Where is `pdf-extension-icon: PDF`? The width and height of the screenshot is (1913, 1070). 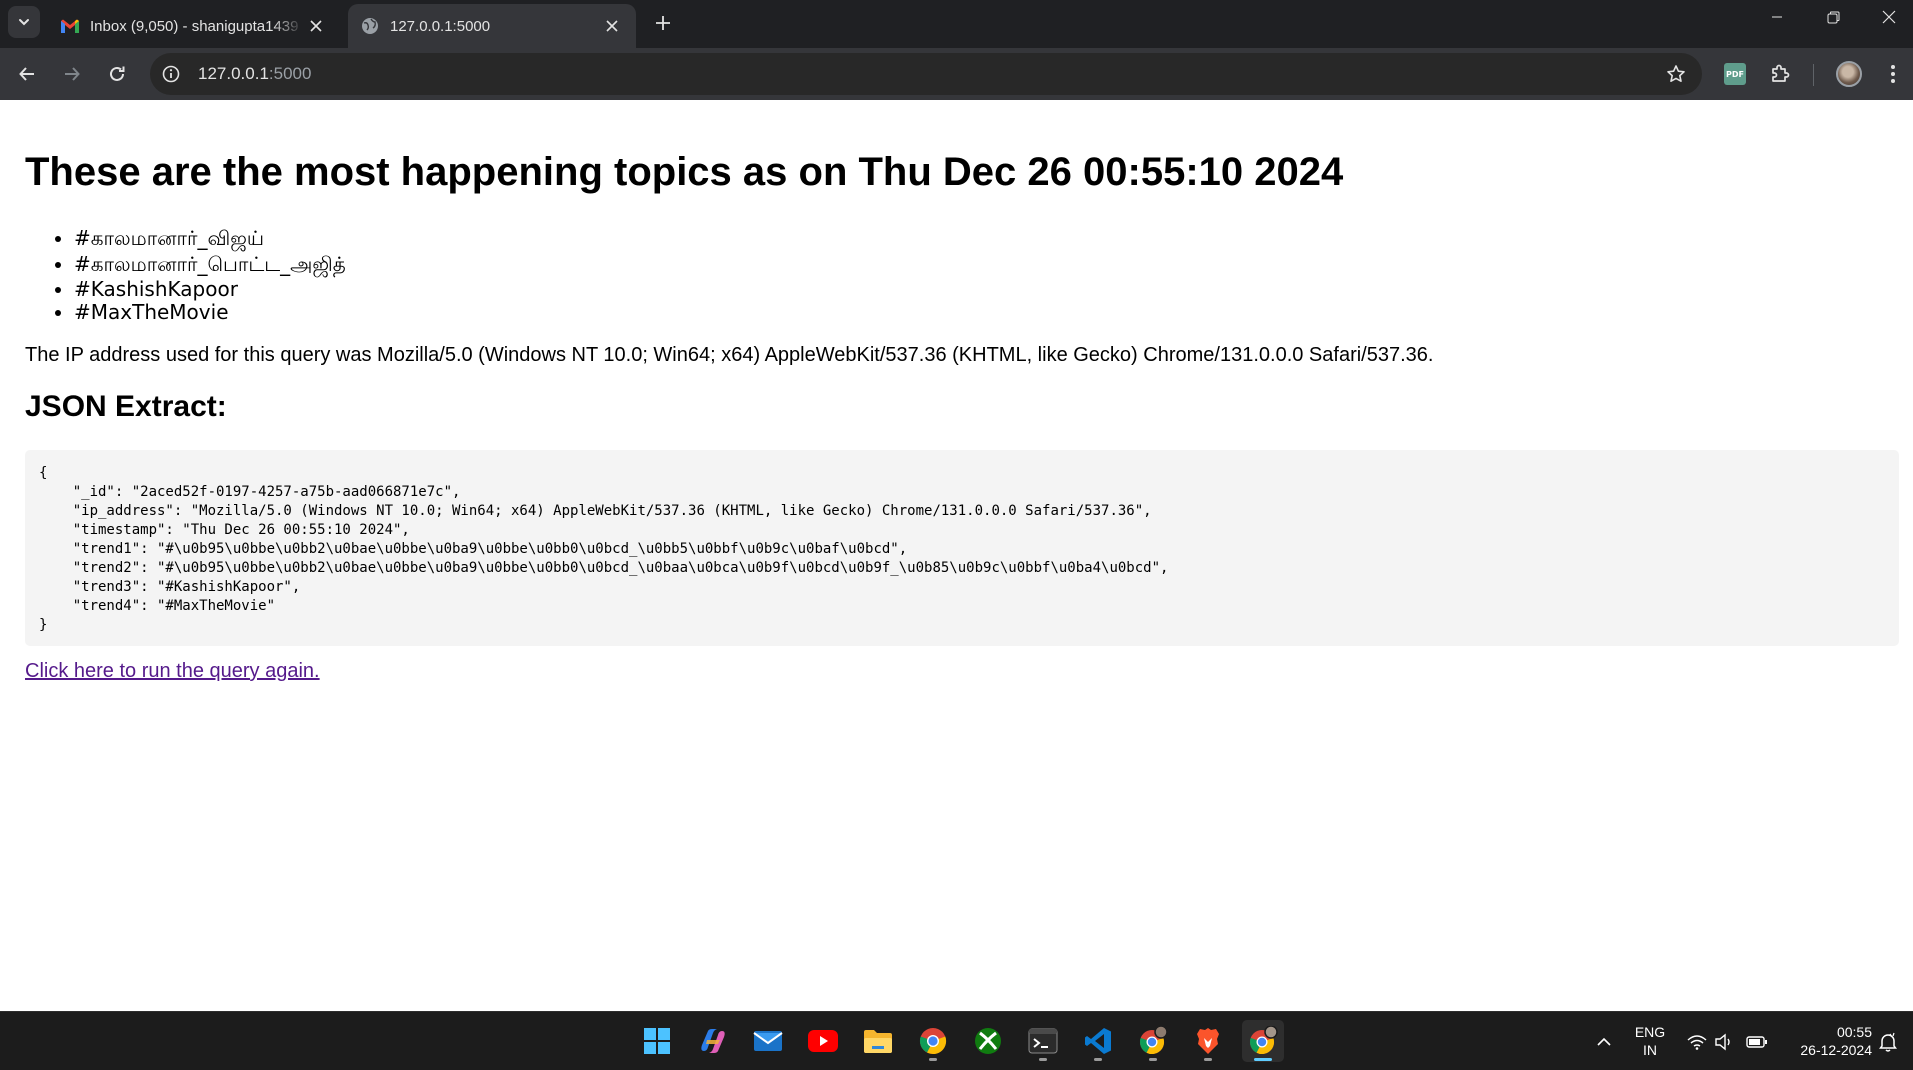 pdf-extension-icon: PDF is located at coordinates (1735, 74).